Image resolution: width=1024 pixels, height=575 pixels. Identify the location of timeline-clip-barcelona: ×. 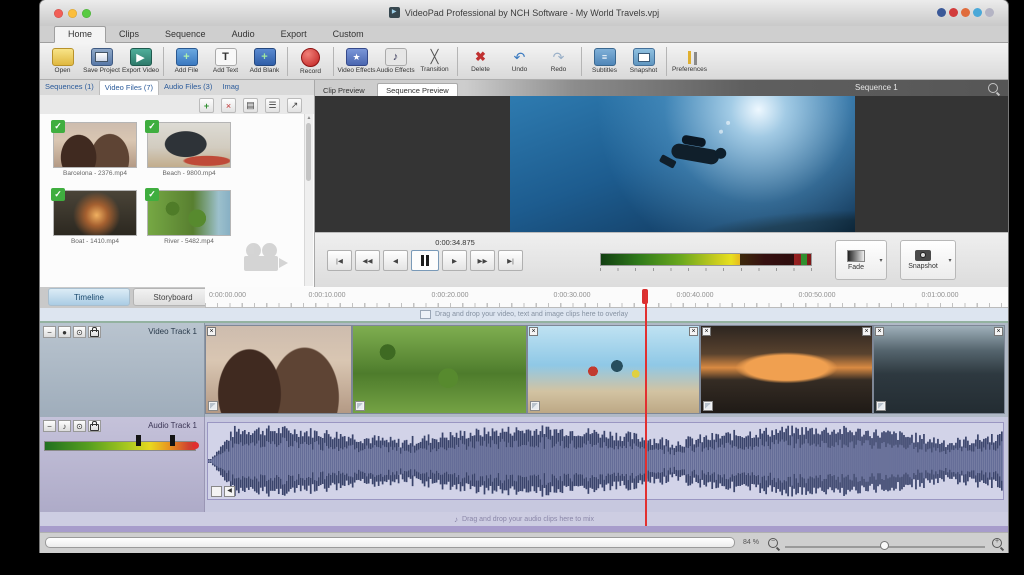
(278, 369).